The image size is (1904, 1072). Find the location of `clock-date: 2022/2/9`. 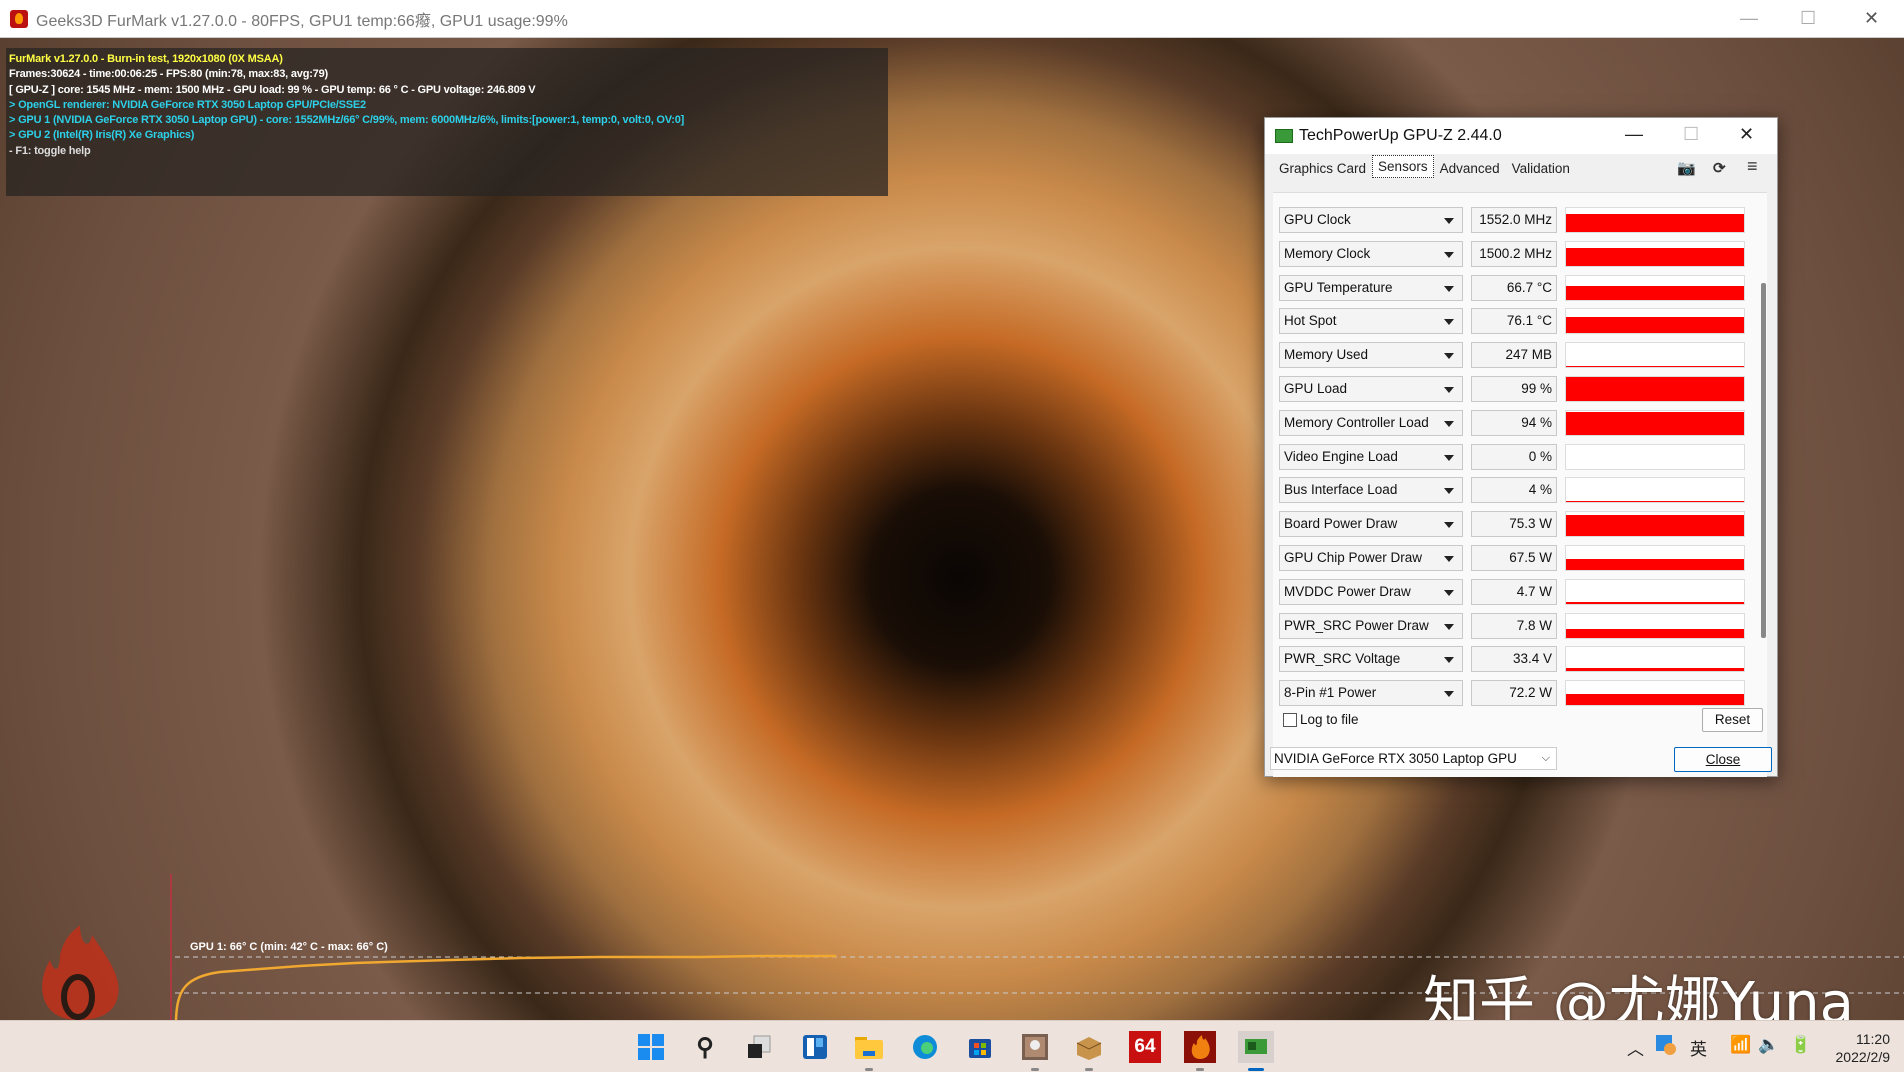

clock-date: 2022/2/9 is located at coordinates (1863, 1057).